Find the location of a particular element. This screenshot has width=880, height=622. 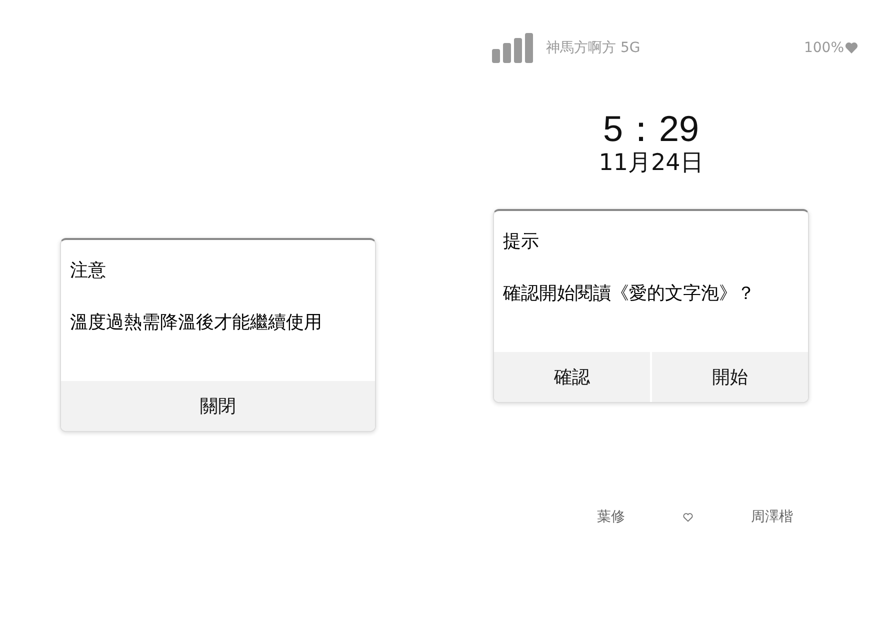

signal-icon is located at coordinates (513, 48).